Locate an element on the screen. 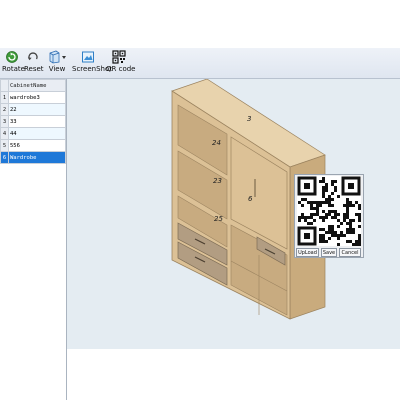 The width and height of the screenshot is (400, 400). table-row: 2 22 is located at coordinates (33, 109).